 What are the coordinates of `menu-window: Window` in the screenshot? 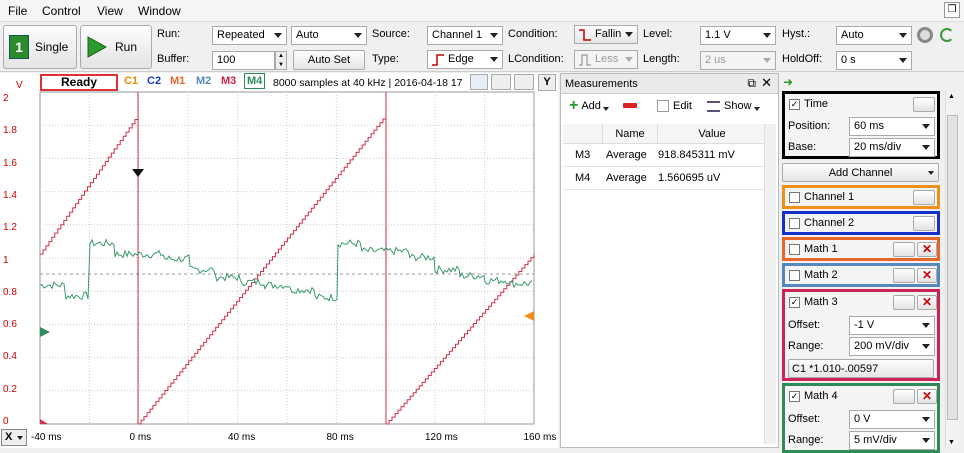 It's located at (159, 11).